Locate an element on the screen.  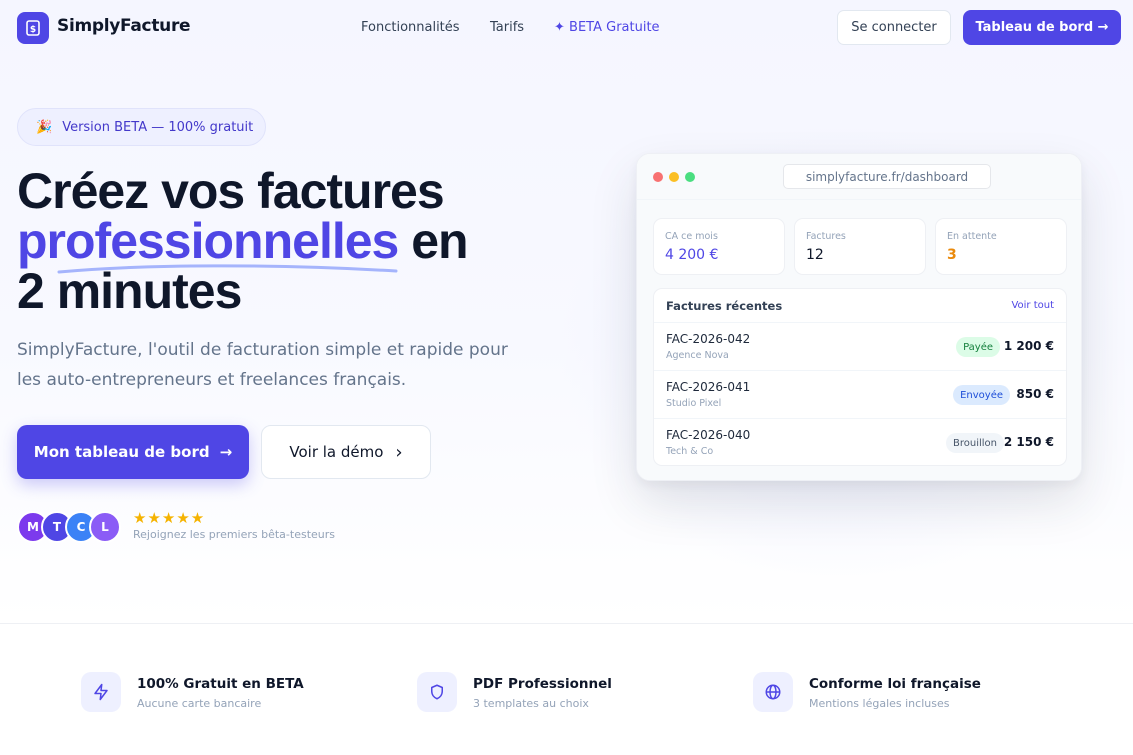
hero-title-accent: professionnelles is located at coordinates (208, 241).